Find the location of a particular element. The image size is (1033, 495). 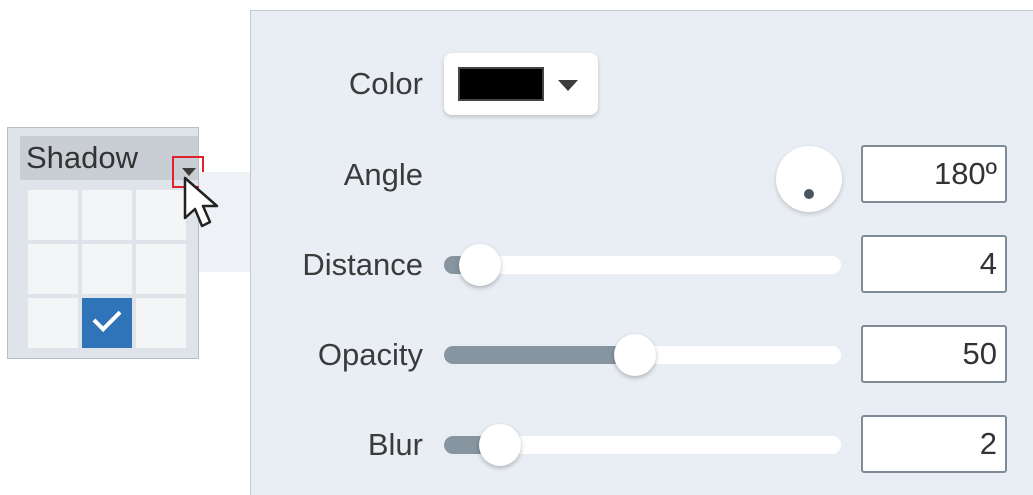

blur-slider is located at coordinates (642, 445).